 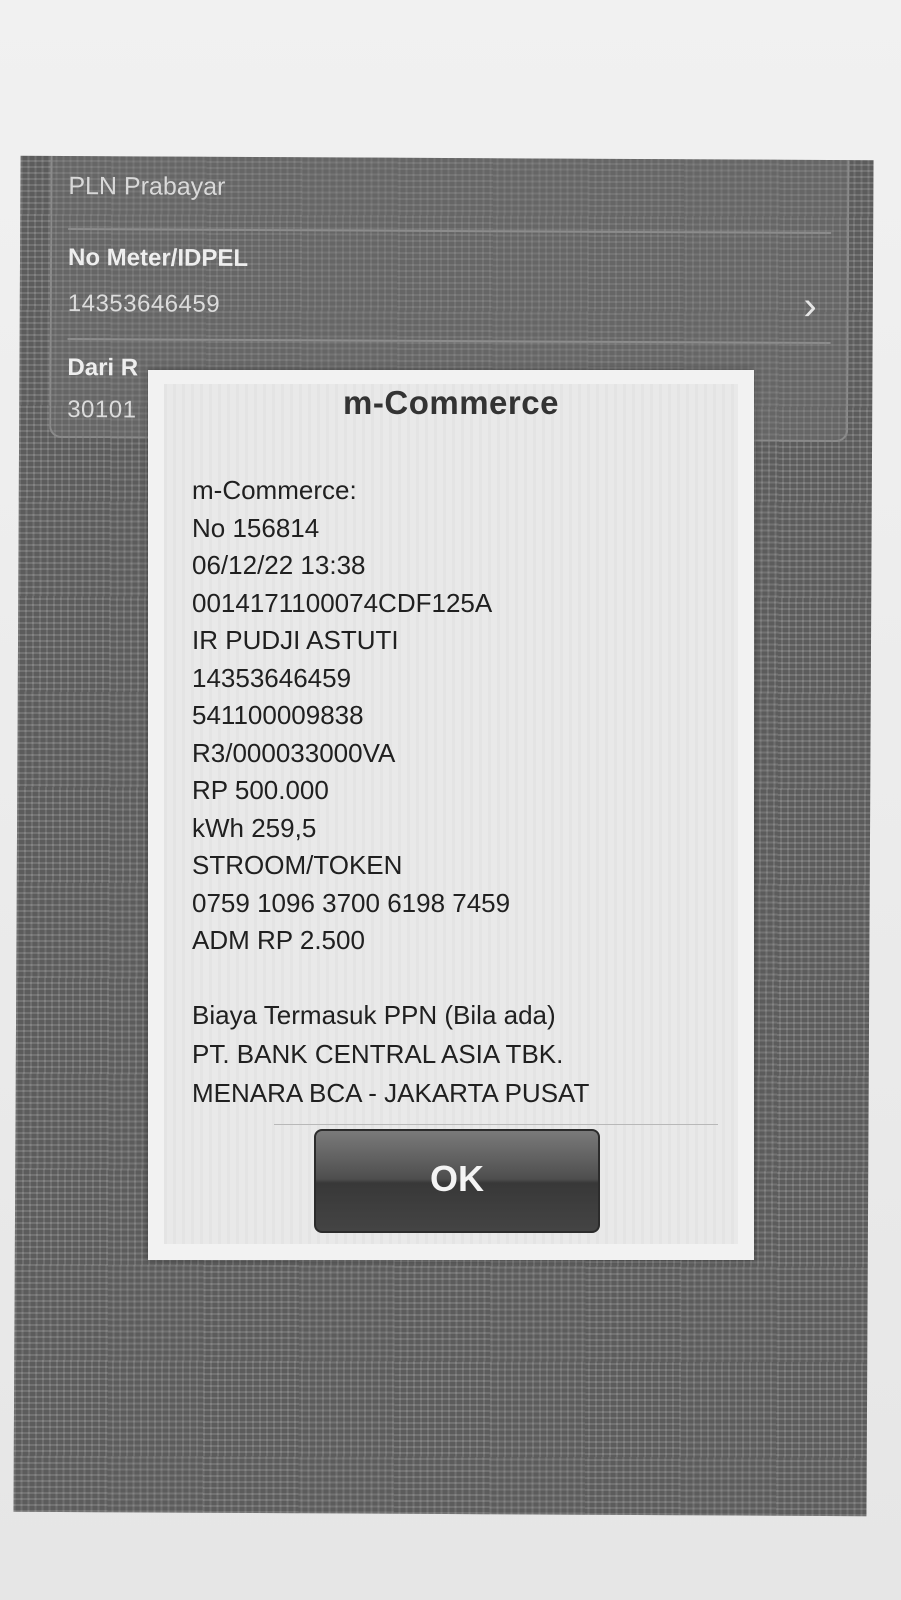 I want to click on dialog-title: m-Commerce, so click(x=451, y=402).